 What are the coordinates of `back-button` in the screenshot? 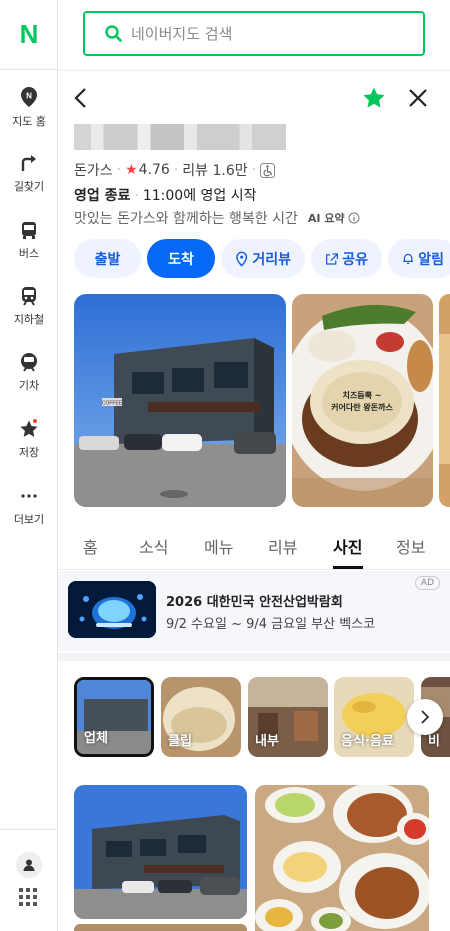 It's located at (80, 98).